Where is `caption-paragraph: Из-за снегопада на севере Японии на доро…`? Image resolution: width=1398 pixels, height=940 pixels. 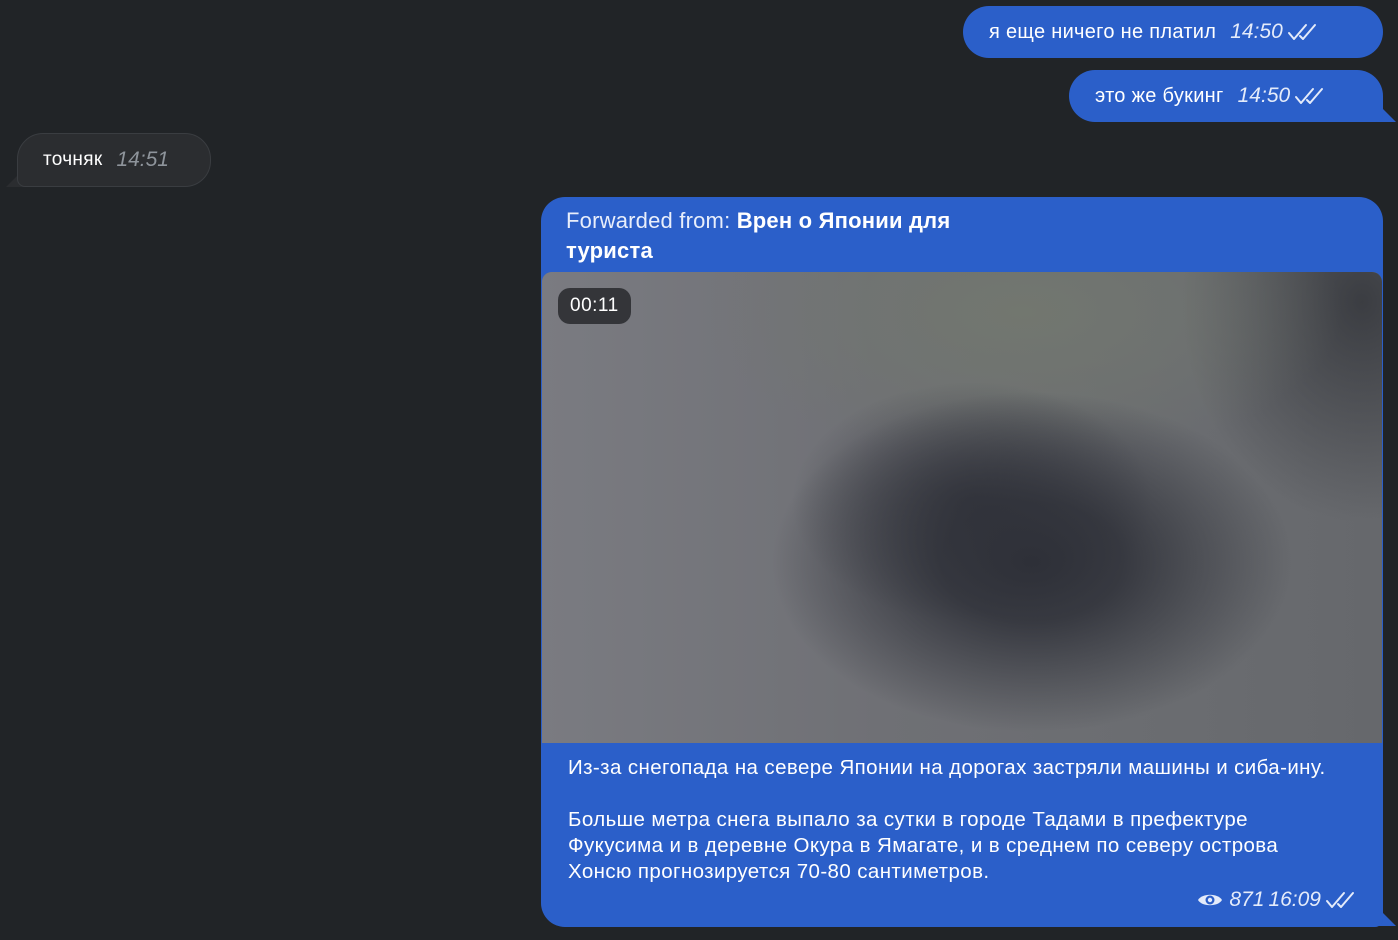 caption-paragraph: Из-за снегопада на севере Японии на доро… is located at coordinates (947, 767).